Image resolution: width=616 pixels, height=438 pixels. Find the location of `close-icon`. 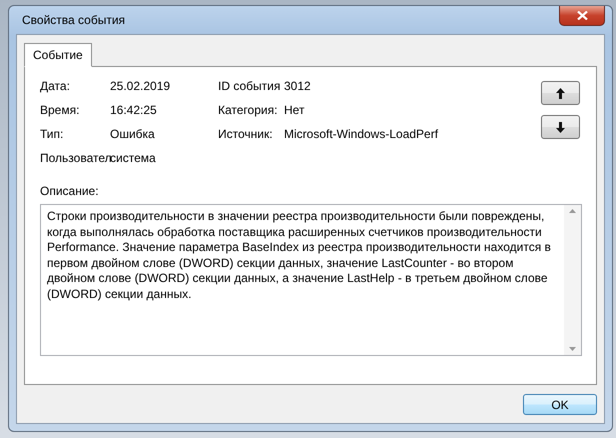

close-icon is located at coordinates (582, 15).